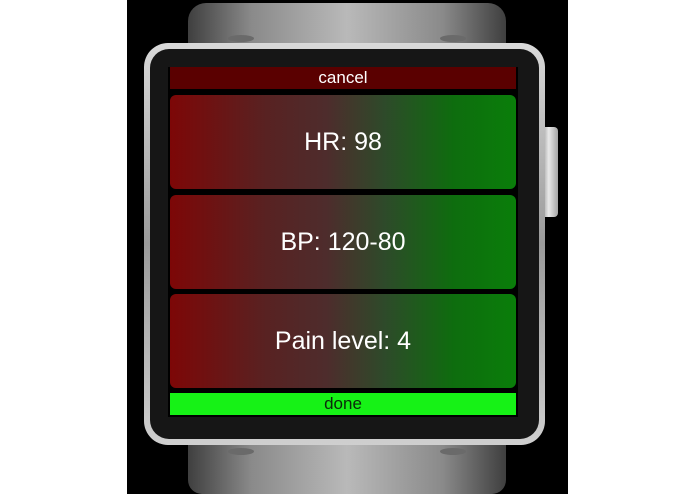 The image size is (695, 494). What do you see at coordinates (347, 467) in the screenshot?
I see `watch-strap-bottom` at bounding box center [347, 467].